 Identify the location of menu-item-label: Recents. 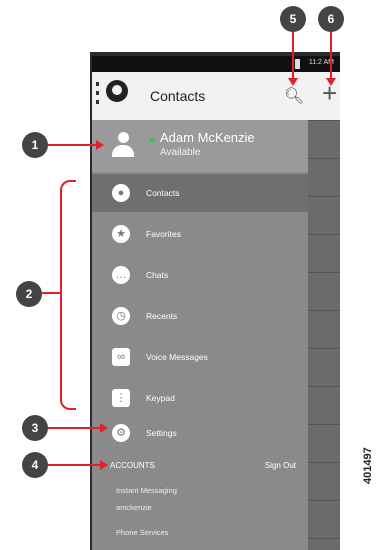
(162, 316).